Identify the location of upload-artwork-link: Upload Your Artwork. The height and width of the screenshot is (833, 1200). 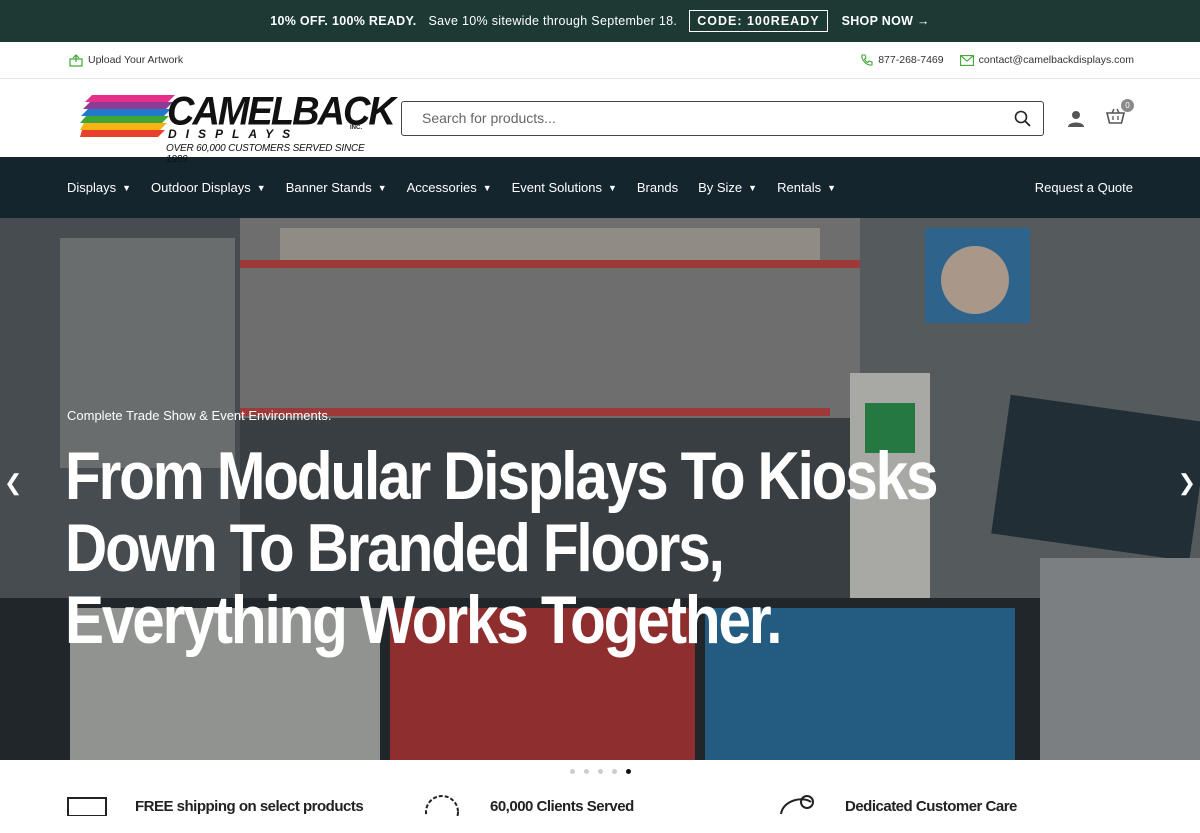
(126, 60).